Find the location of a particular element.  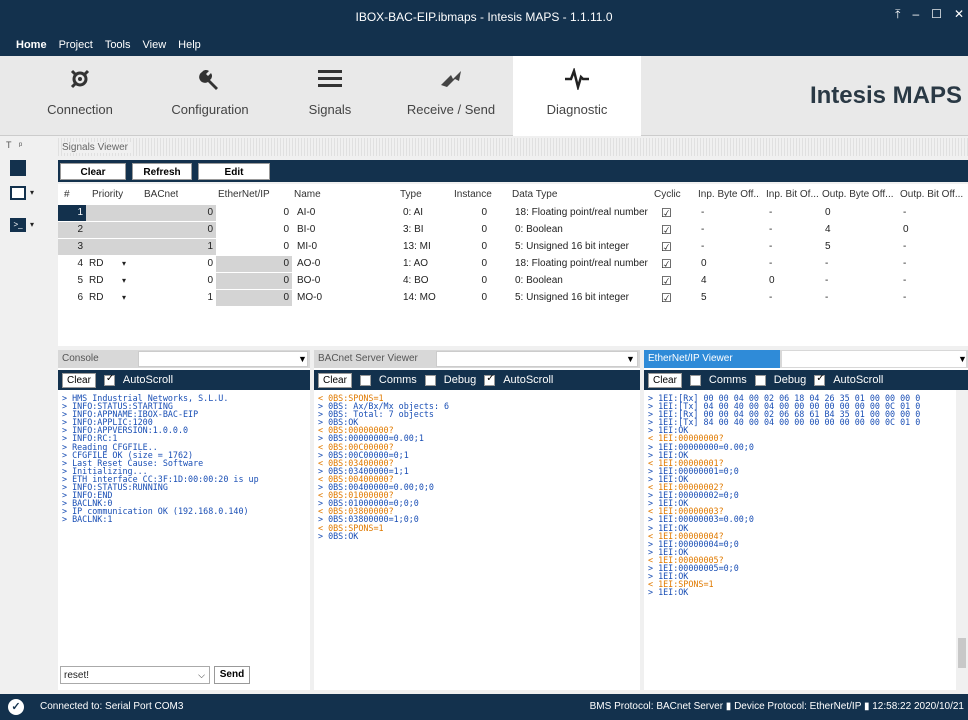

cell-name: MO-0 is located at coordinates (344, 298).